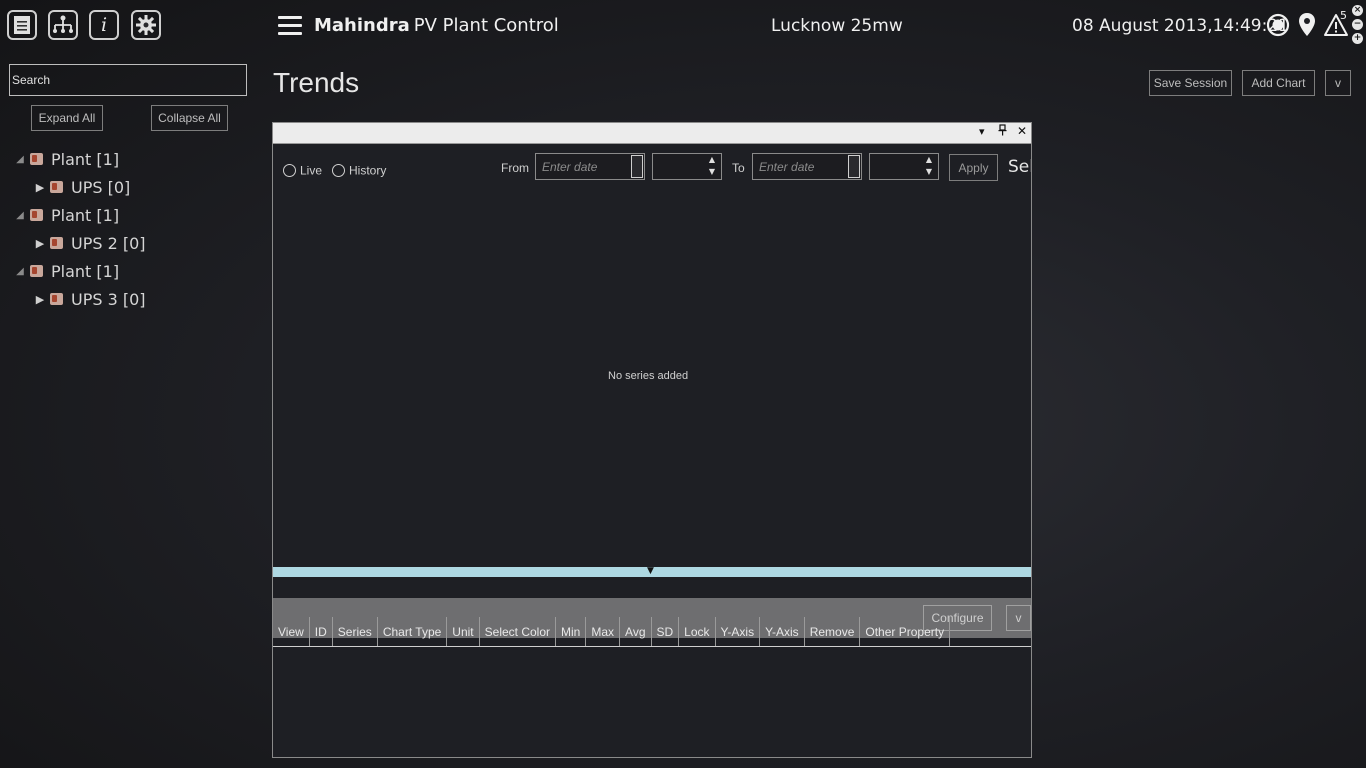 The height and width of the screenshot is (768, 1366). Describe the element at coordinates (22, 25) in the screenshot. I see `document-icon` at that location.